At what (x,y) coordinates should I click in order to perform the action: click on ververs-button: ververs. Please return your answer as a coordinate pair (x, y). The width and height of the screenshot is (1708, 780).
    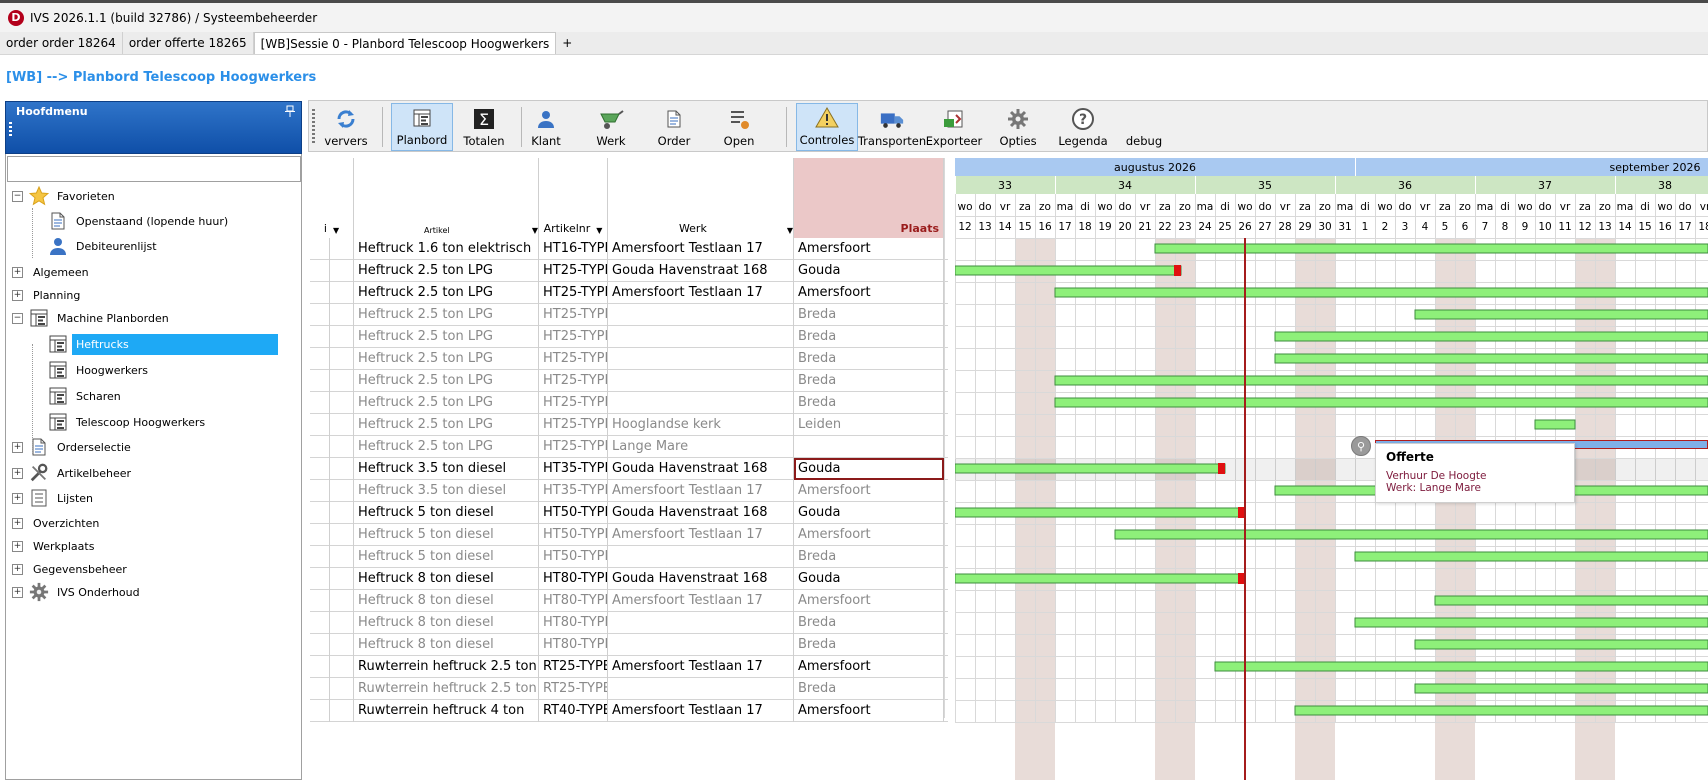
    Looking at the image, I should click on (346, 127).